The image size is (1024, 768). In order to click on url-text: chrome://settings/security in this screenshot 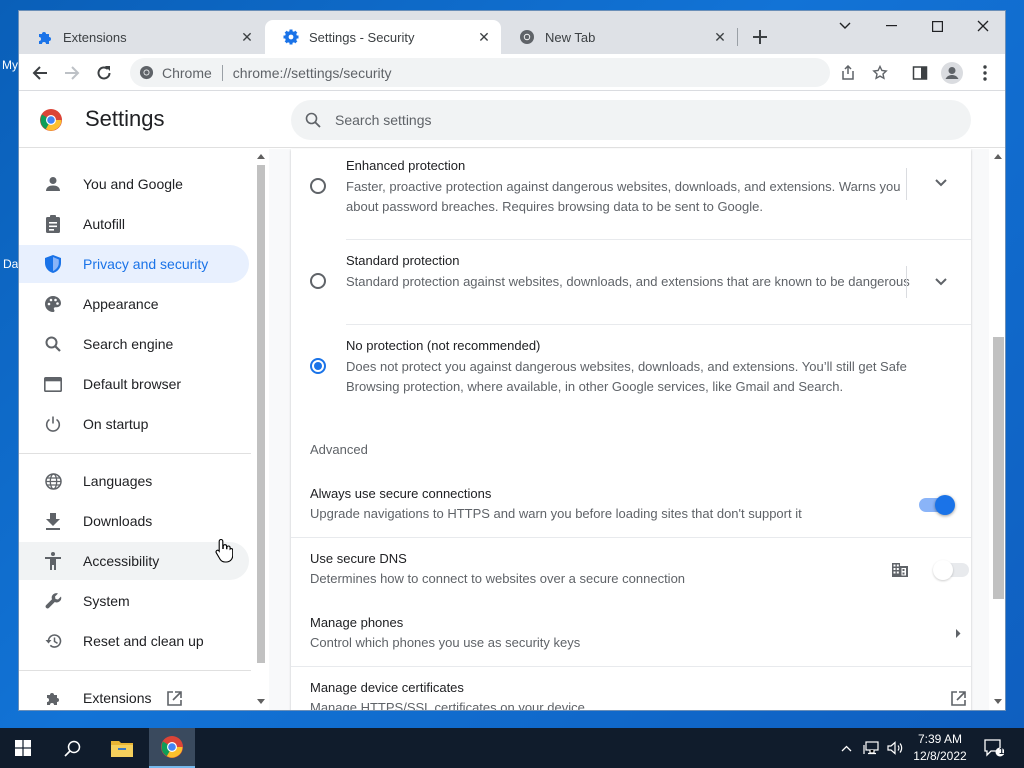, I will do `click(312, 73)`.